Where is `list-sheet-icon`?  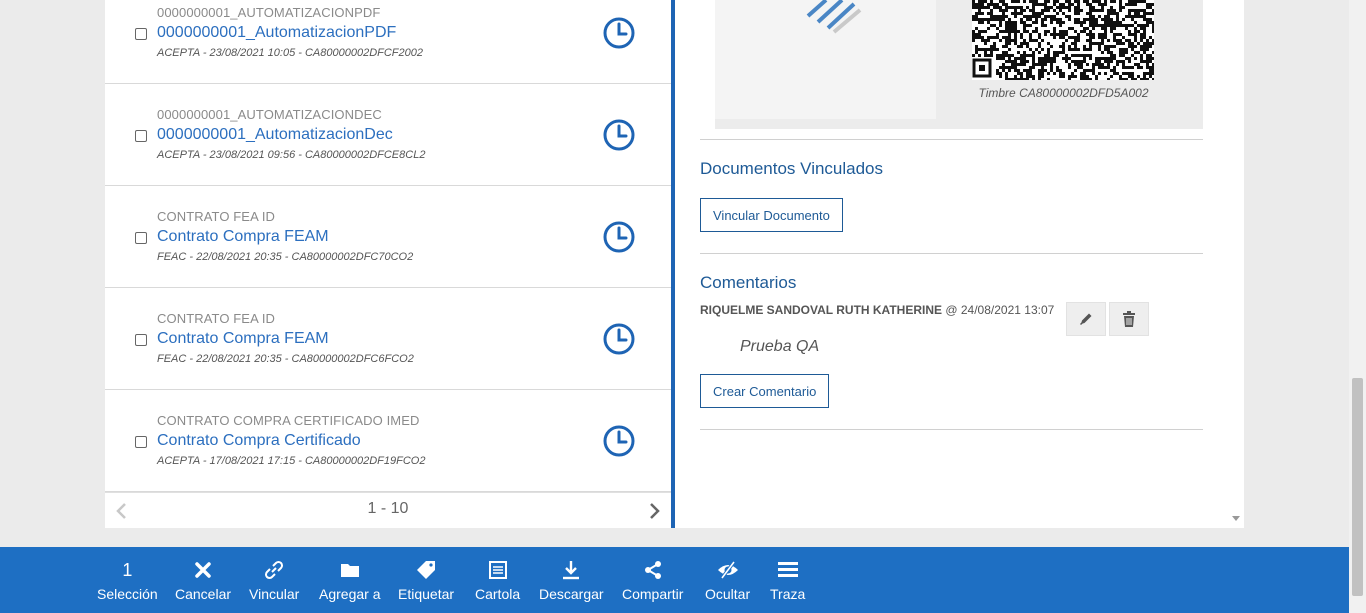 list-sheet-icon is located at coordinates (497, 570).